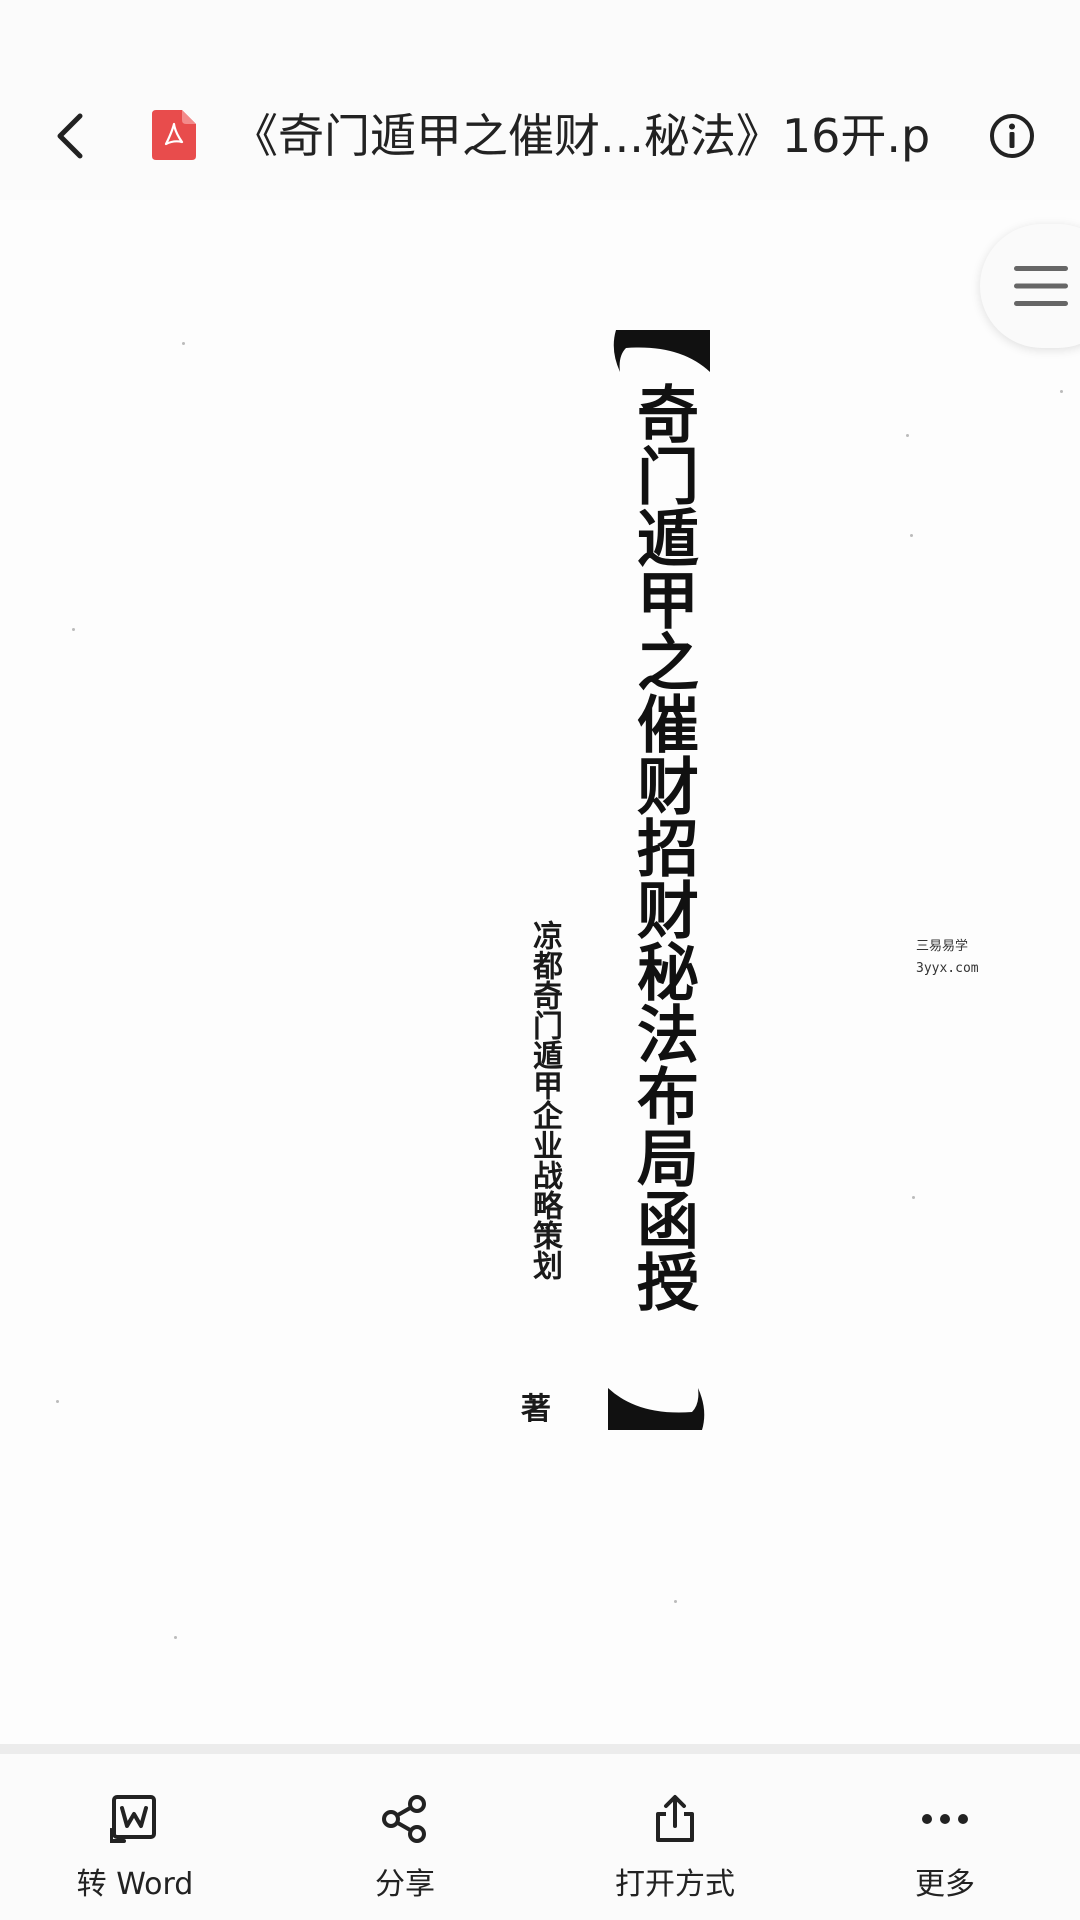 The width and height of the screenshot is (1080, 1920). Describe the element at coordinates (661, 351) in the screenshot. I see `title-bracket-top` at that location.